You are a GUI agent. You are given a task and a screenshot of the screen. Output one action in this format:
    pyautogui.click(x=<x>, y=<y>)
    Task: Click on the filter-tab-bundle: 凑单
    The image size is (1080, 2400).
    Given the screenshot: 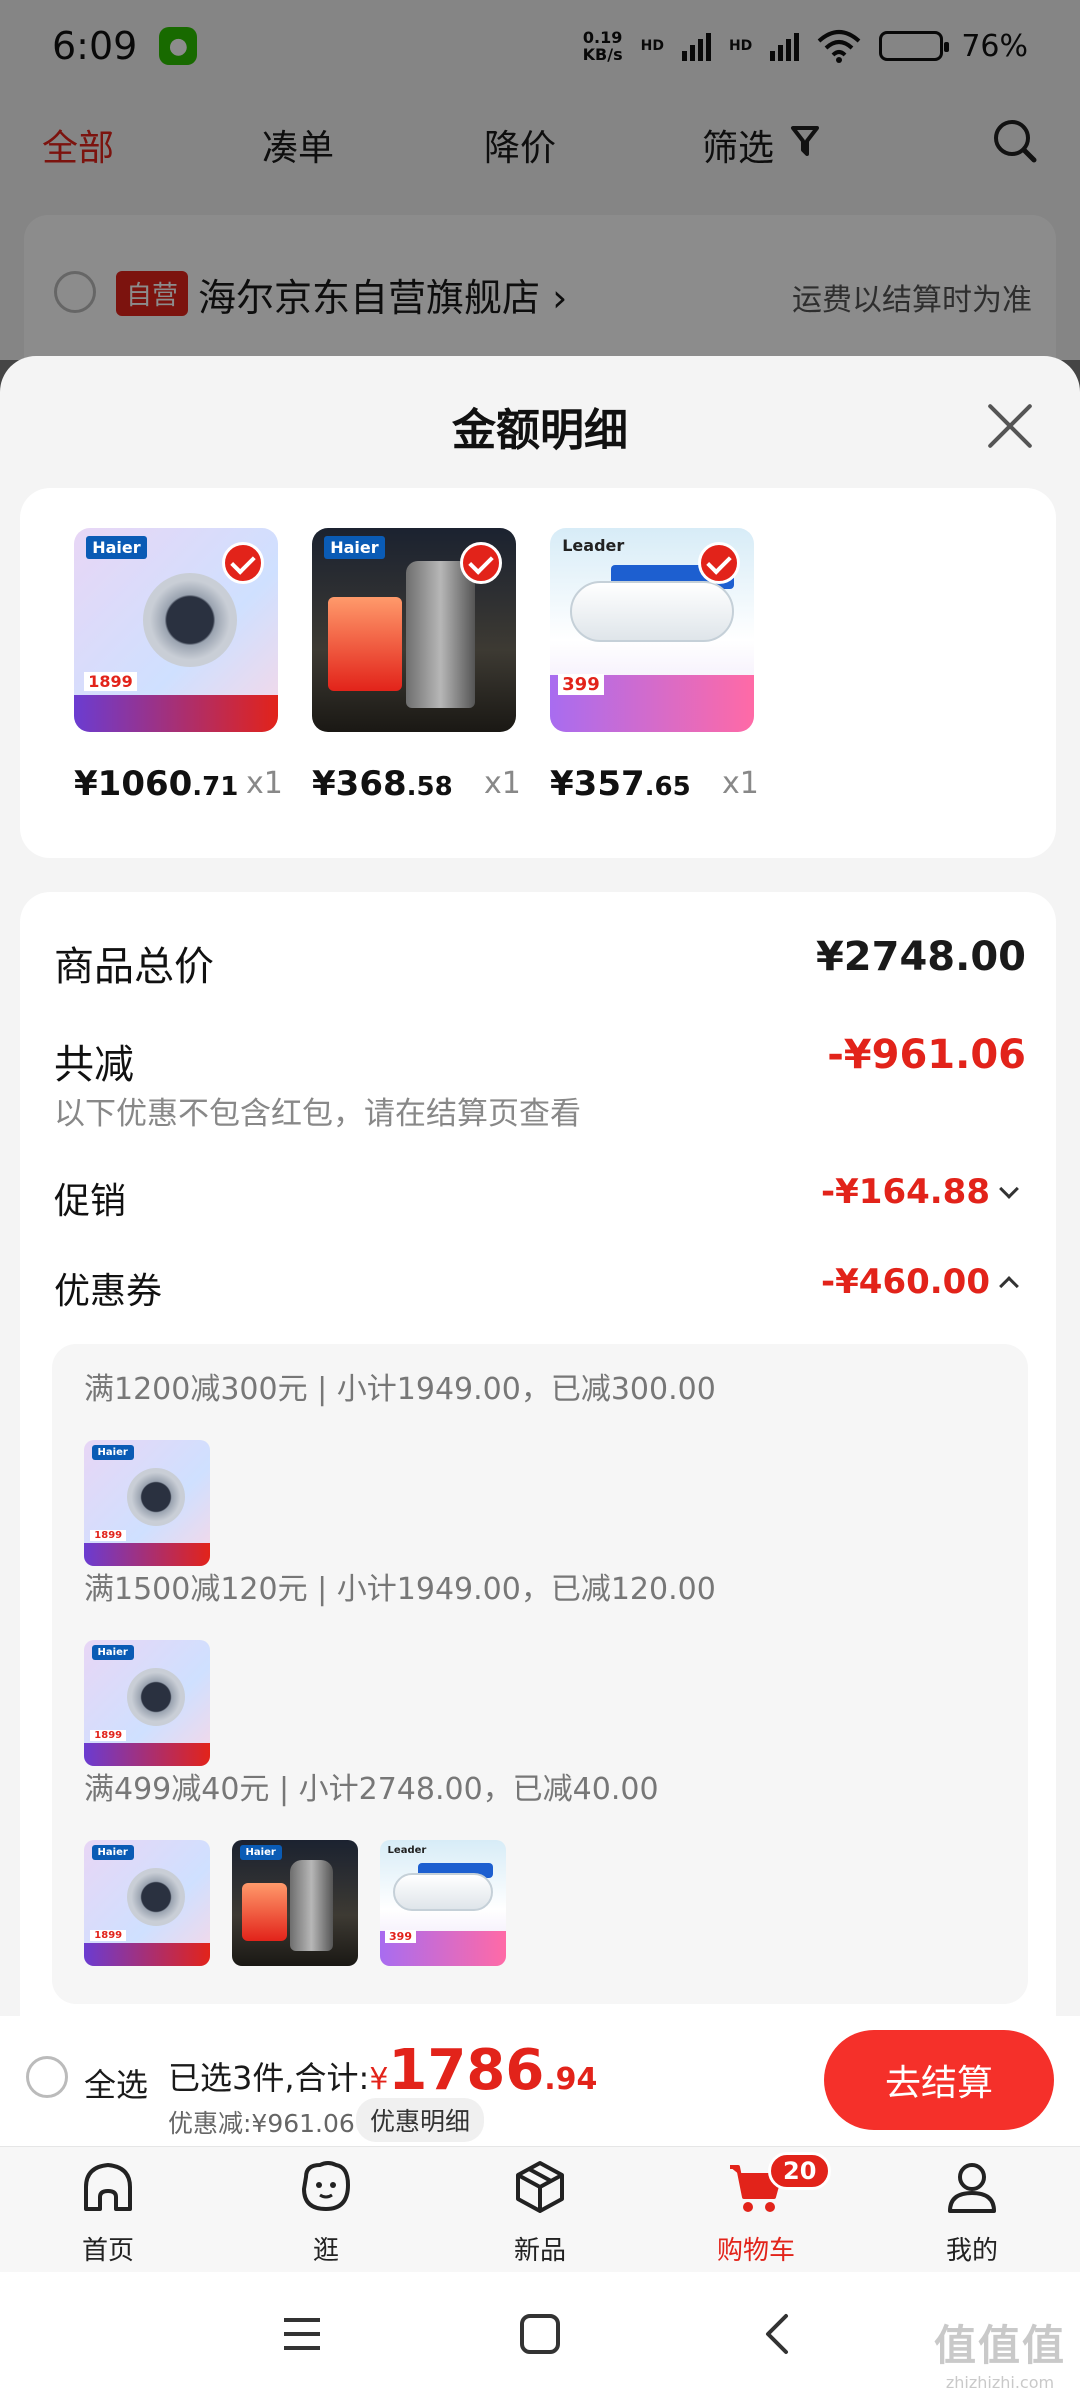 What is the action you would take?
    pyautogui.click(x=298, y=145)
    